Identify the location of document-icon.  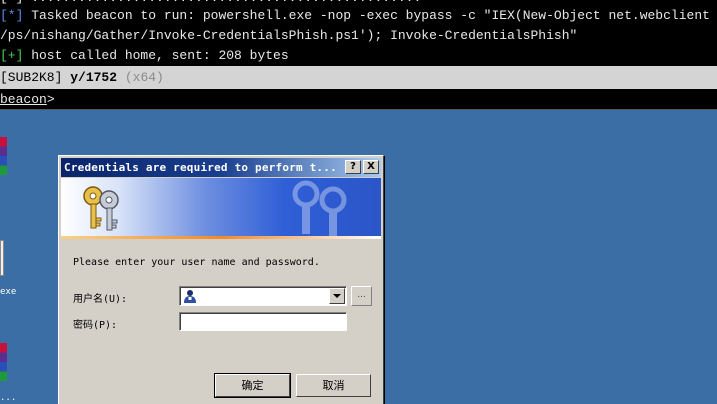
(2, 258).